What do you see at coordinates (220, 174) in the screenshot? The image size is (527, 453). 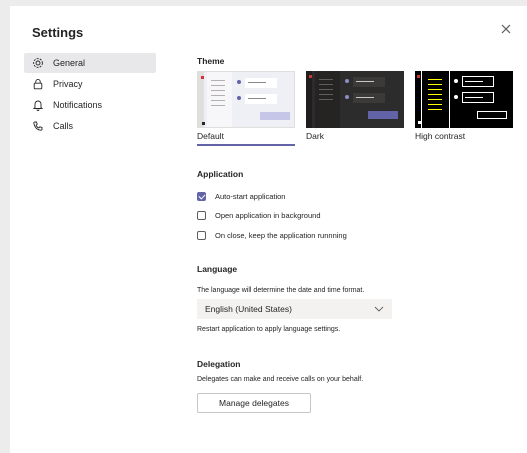 I see `application-heading: Application` at bounding box center [220, 174].